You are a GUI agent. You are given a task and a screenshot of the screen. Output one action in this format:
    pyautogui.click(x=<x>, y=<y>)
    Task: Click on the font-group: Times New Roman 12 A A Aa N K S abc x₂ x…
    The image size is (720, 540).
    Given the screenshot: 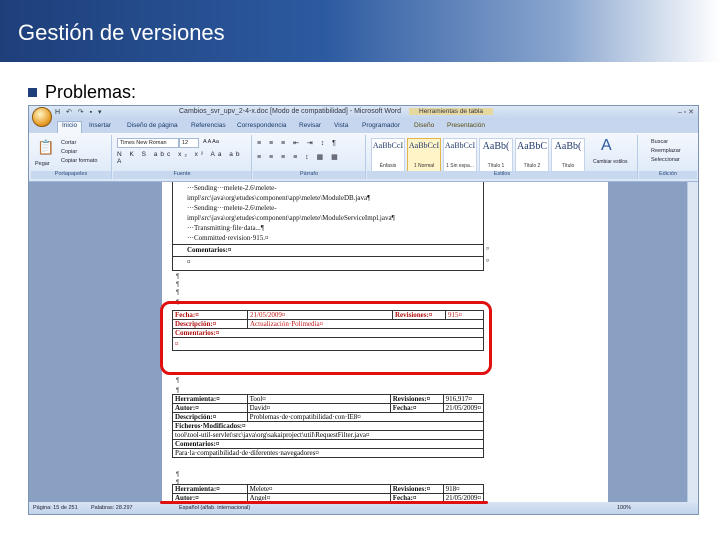 What is the action you would take?
    pyautogui.click(x=182, y=157)
    